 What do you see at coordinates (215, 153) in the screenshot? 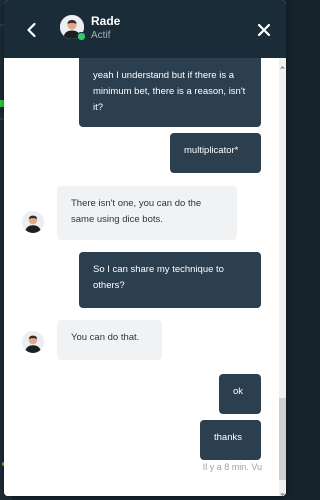
I see `outgoing-message: multiplicator*` at bounding box center [215, 153].